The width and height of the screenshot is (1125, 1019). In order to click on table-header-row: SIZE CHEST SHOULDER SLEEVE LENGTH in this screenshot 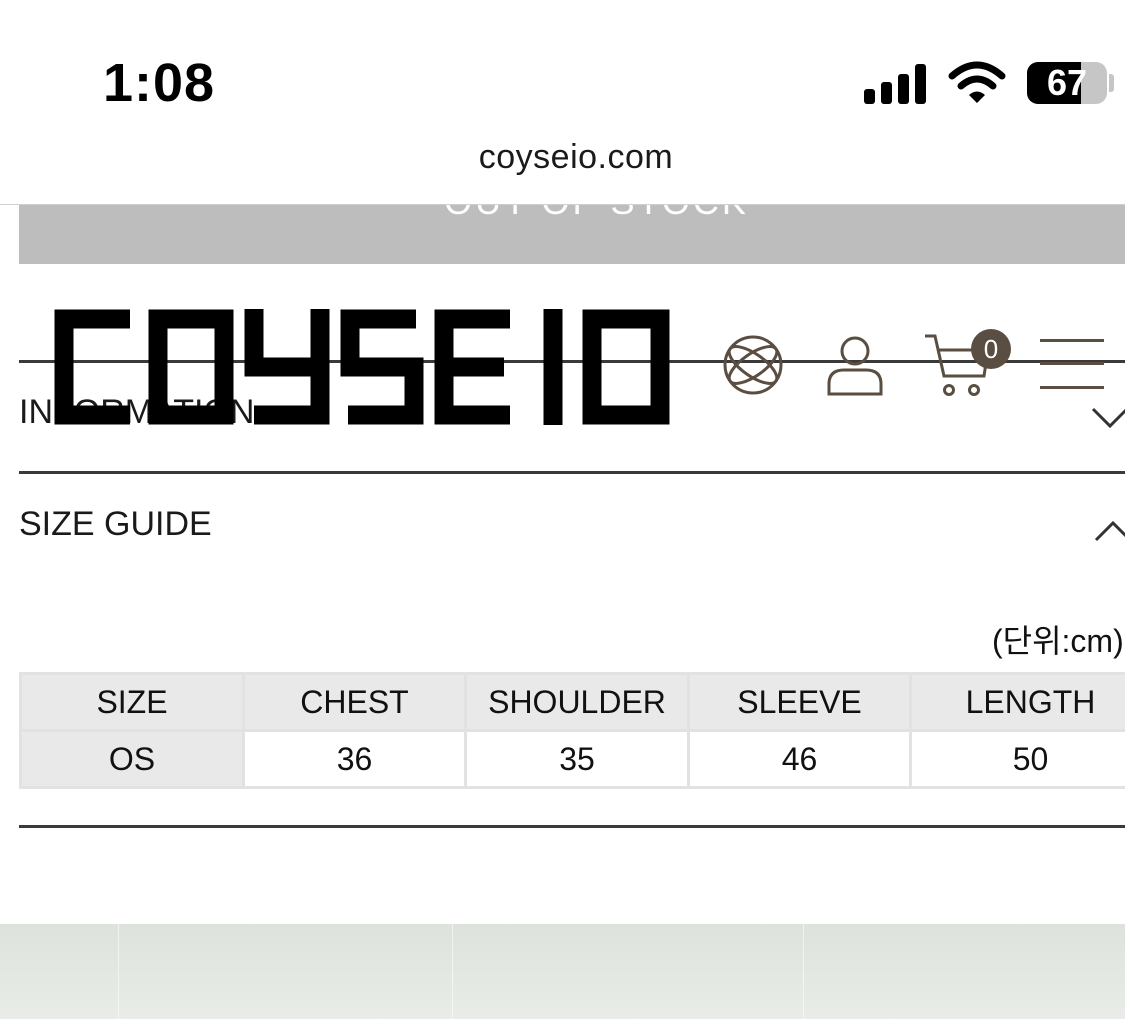, I will do `click(572, 702)`.